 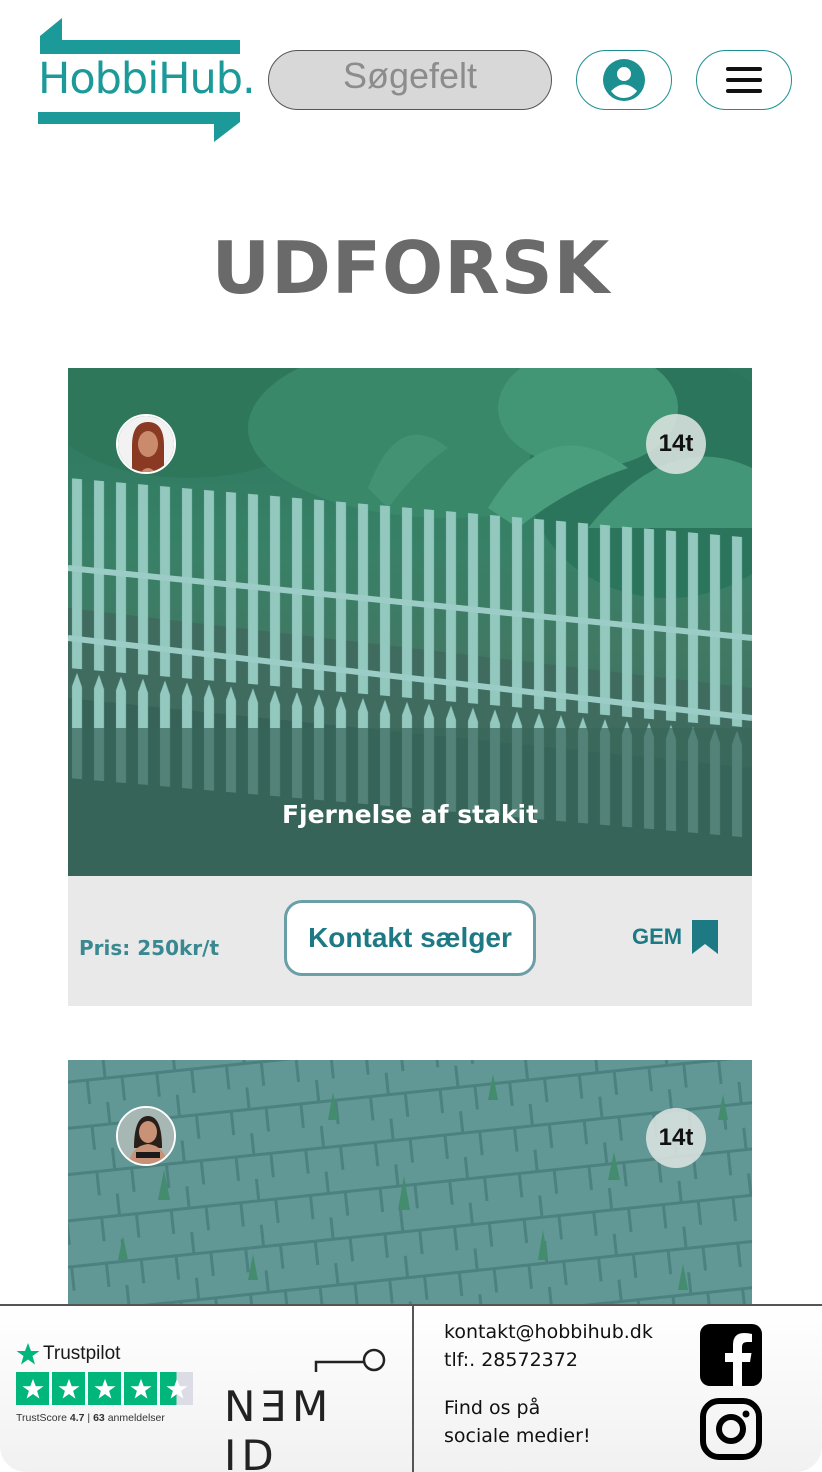 What do you see at coordinates (149, 948) in the screenshot?
I see `listing-price: Pris: 250kr/t` at bounding box center [149, 948].